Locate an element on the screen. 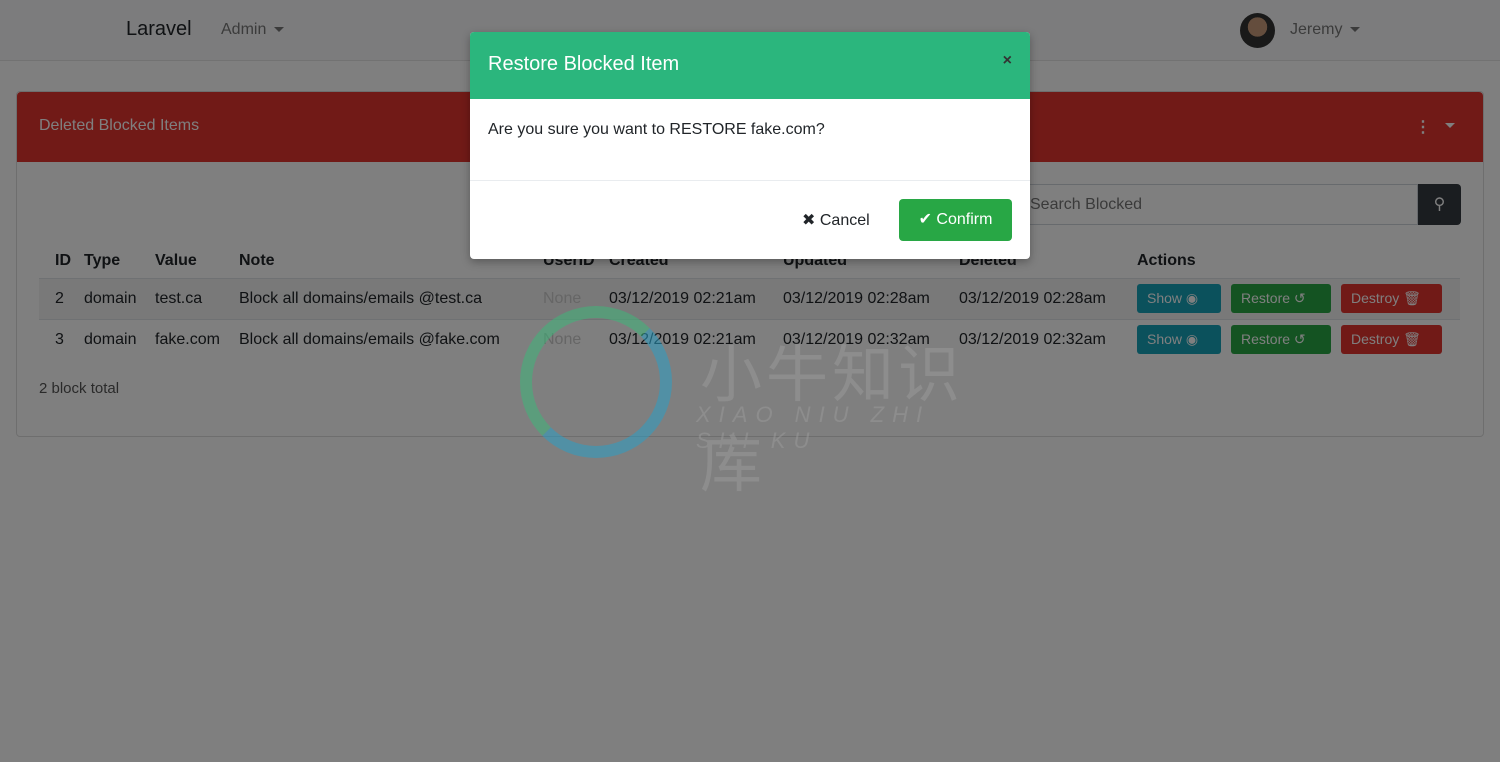 The image size is (1500, 762). close-icon: × is located at coordinates (1007, 61).